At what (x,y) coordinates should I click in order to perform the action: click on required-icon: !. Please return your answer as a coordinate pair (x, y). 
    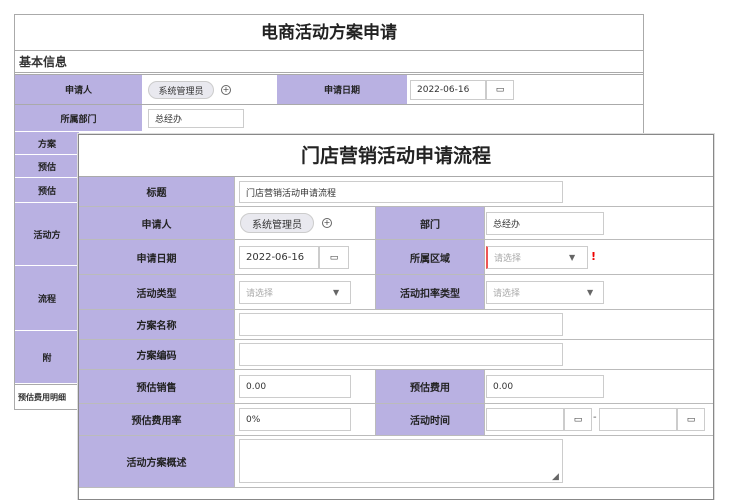
    Looking at the image, I should click on (594, 256).